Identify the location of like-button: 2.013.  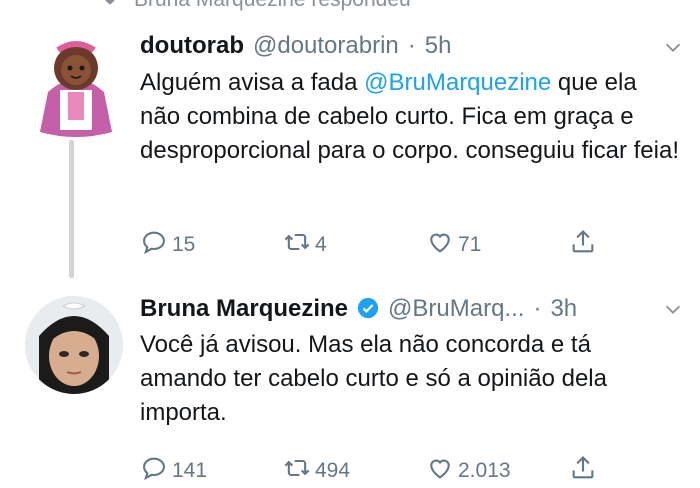
(497, 471).